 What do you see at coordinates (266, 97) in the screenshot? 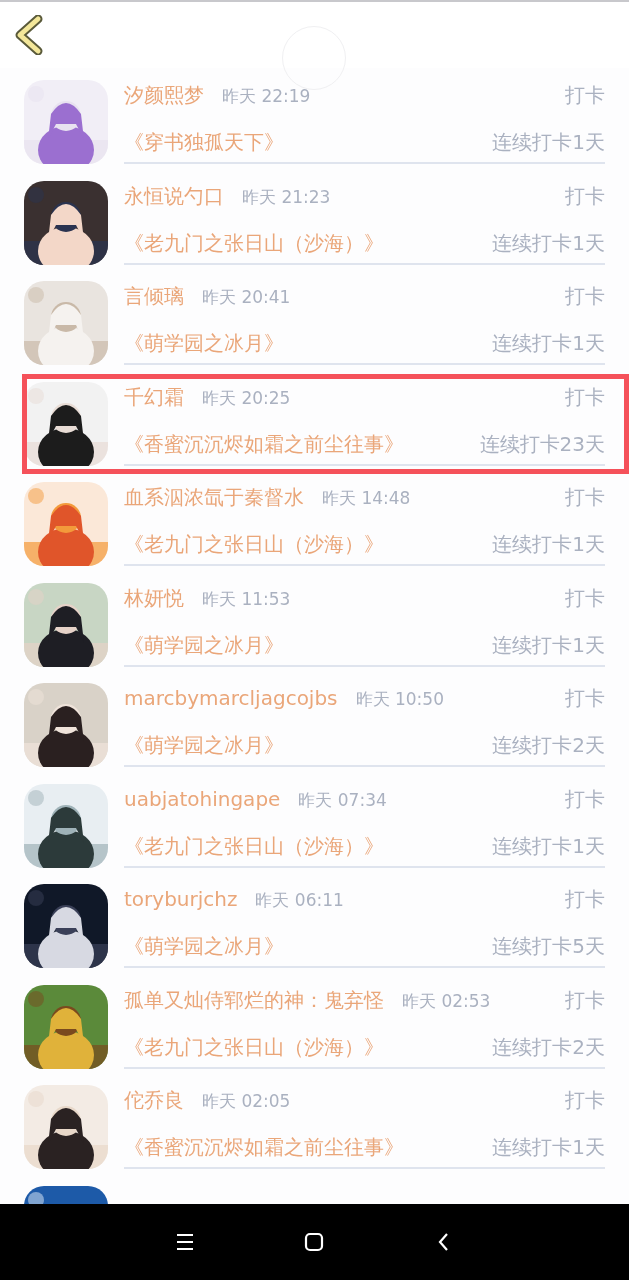
I see `timestamp: 昨天 22:19` at bounding box center [266, 97].